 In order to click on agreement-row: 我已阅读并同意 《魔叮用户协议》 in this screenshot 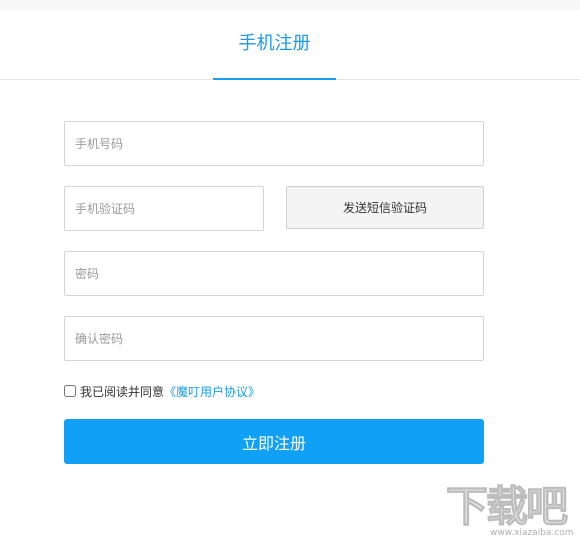, I will do `click(162, 391)`.